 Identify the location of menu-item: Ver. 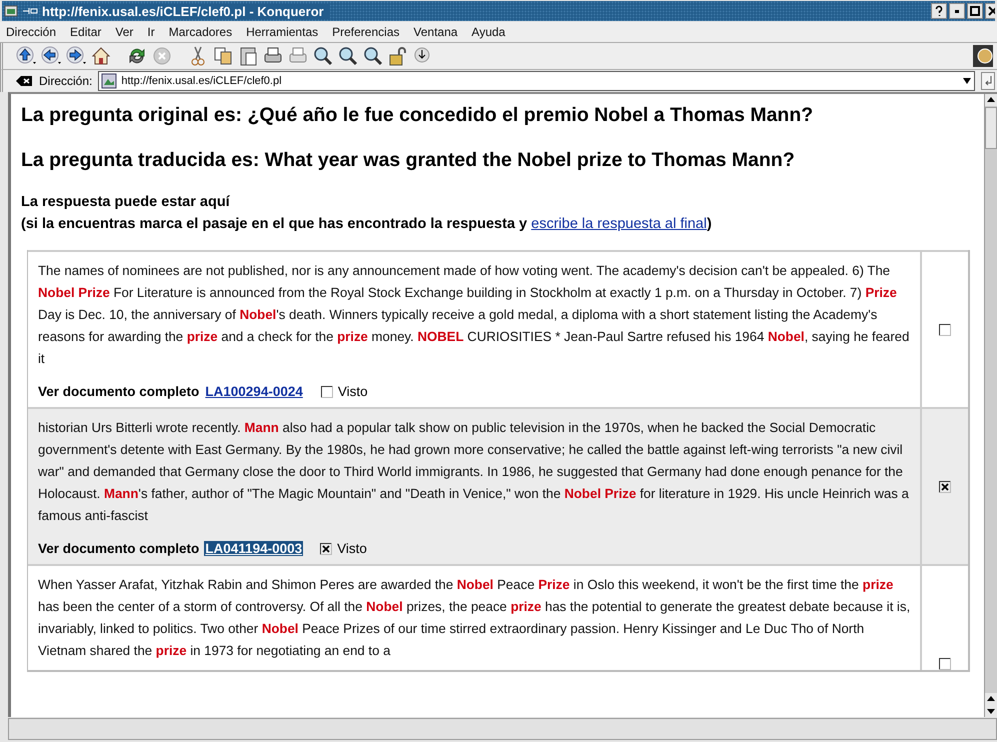
(124, 32).